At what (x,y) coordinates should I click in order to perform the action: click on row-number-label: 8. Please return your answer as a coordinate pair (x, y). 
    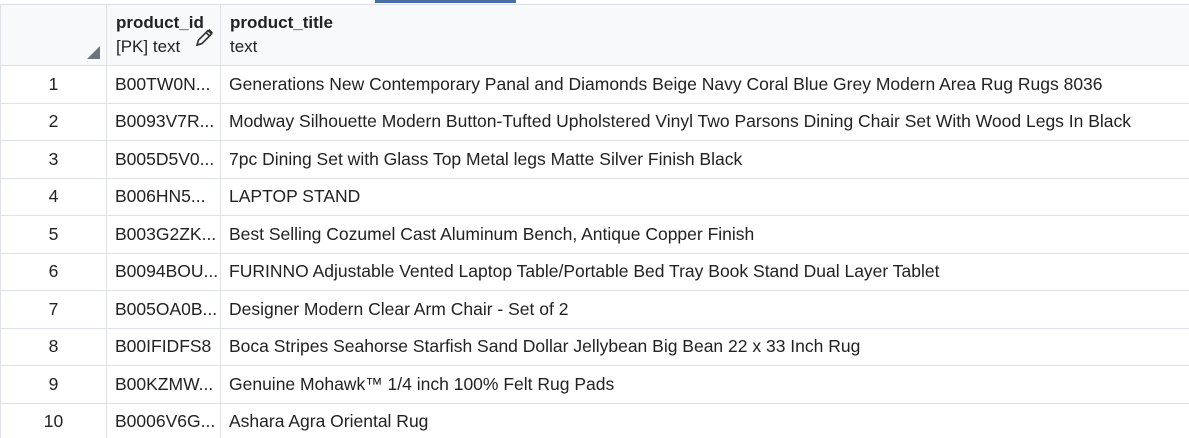
    Looking at the image, I should click on (53, 346).